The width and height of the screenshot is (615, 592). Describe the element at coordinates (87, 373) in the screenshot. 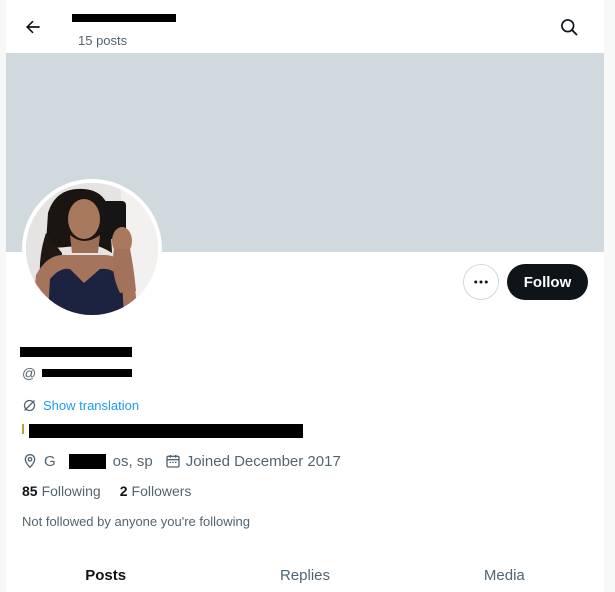

I see `handle-redacted` at that location.